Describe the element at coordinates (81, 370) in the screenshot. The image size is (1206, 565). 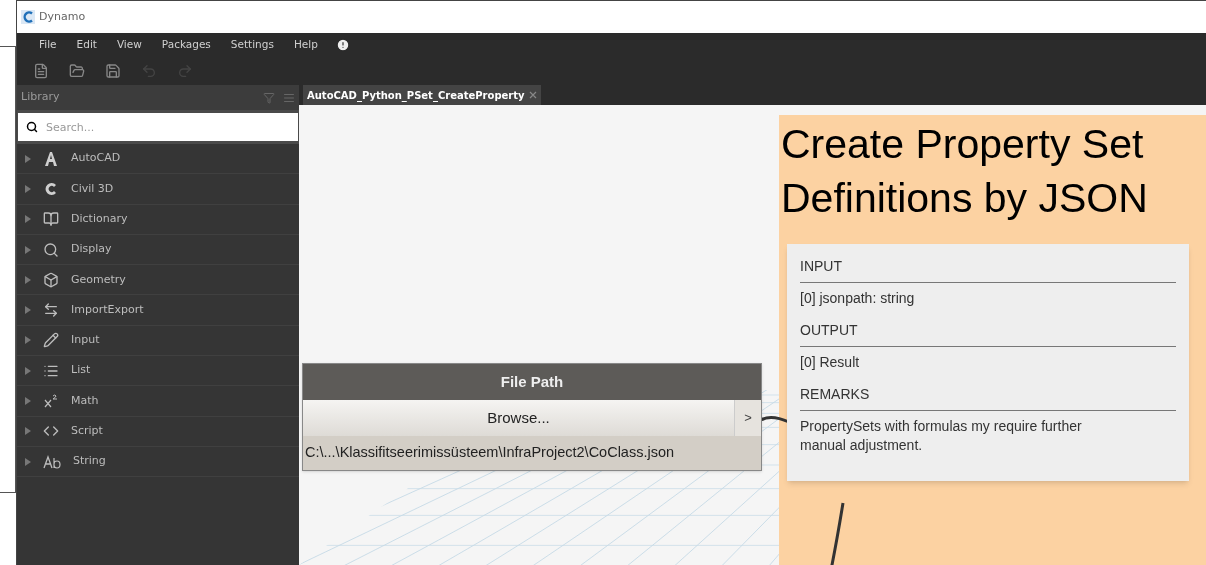
I see `library-item-label: List` at that location.